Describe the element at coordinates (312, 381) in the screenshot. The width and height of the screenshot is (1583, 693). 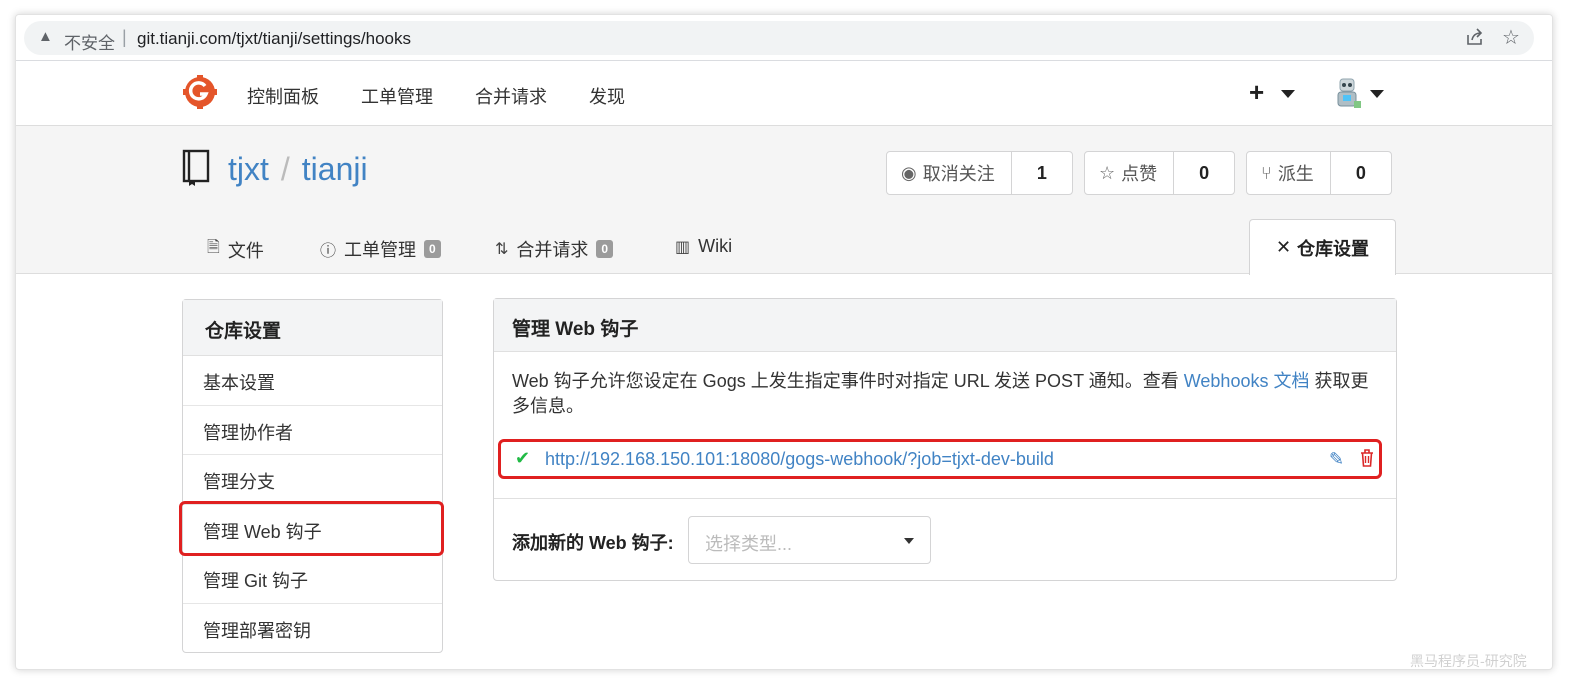
I see `sidebar-item-options: 基本设置` at that location.